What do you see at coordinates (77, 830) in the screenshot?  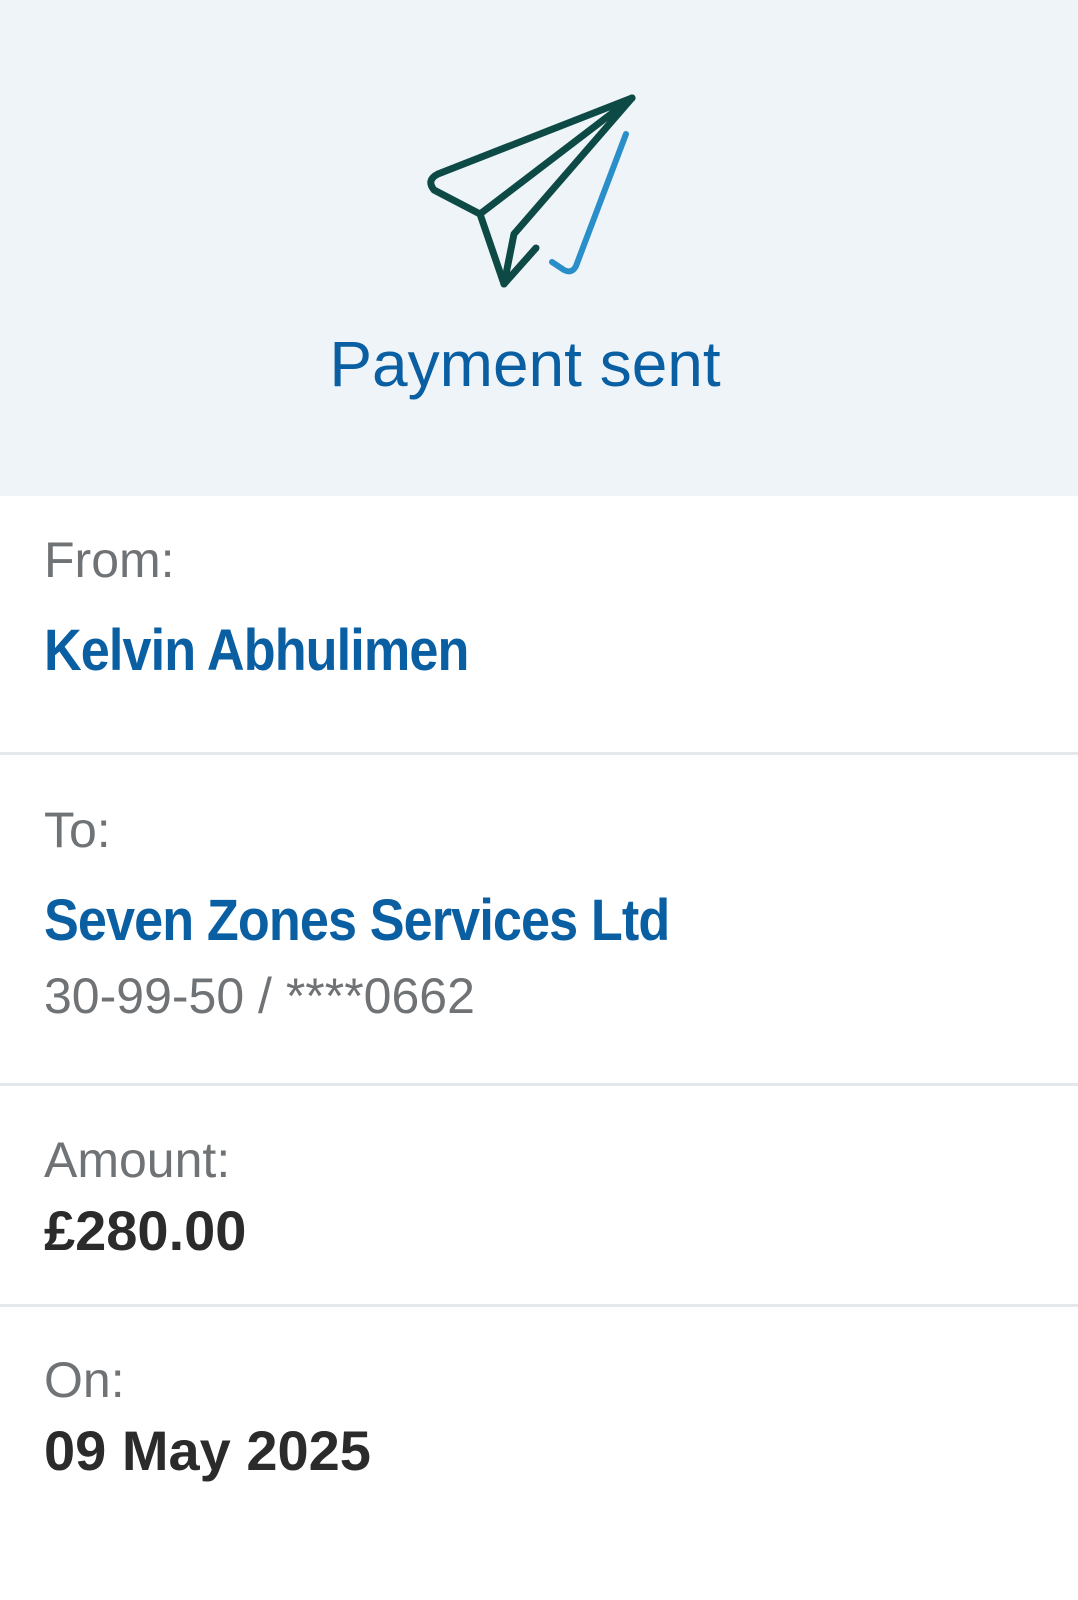 I see `to-label: To:` at bounding box center [77, 830].